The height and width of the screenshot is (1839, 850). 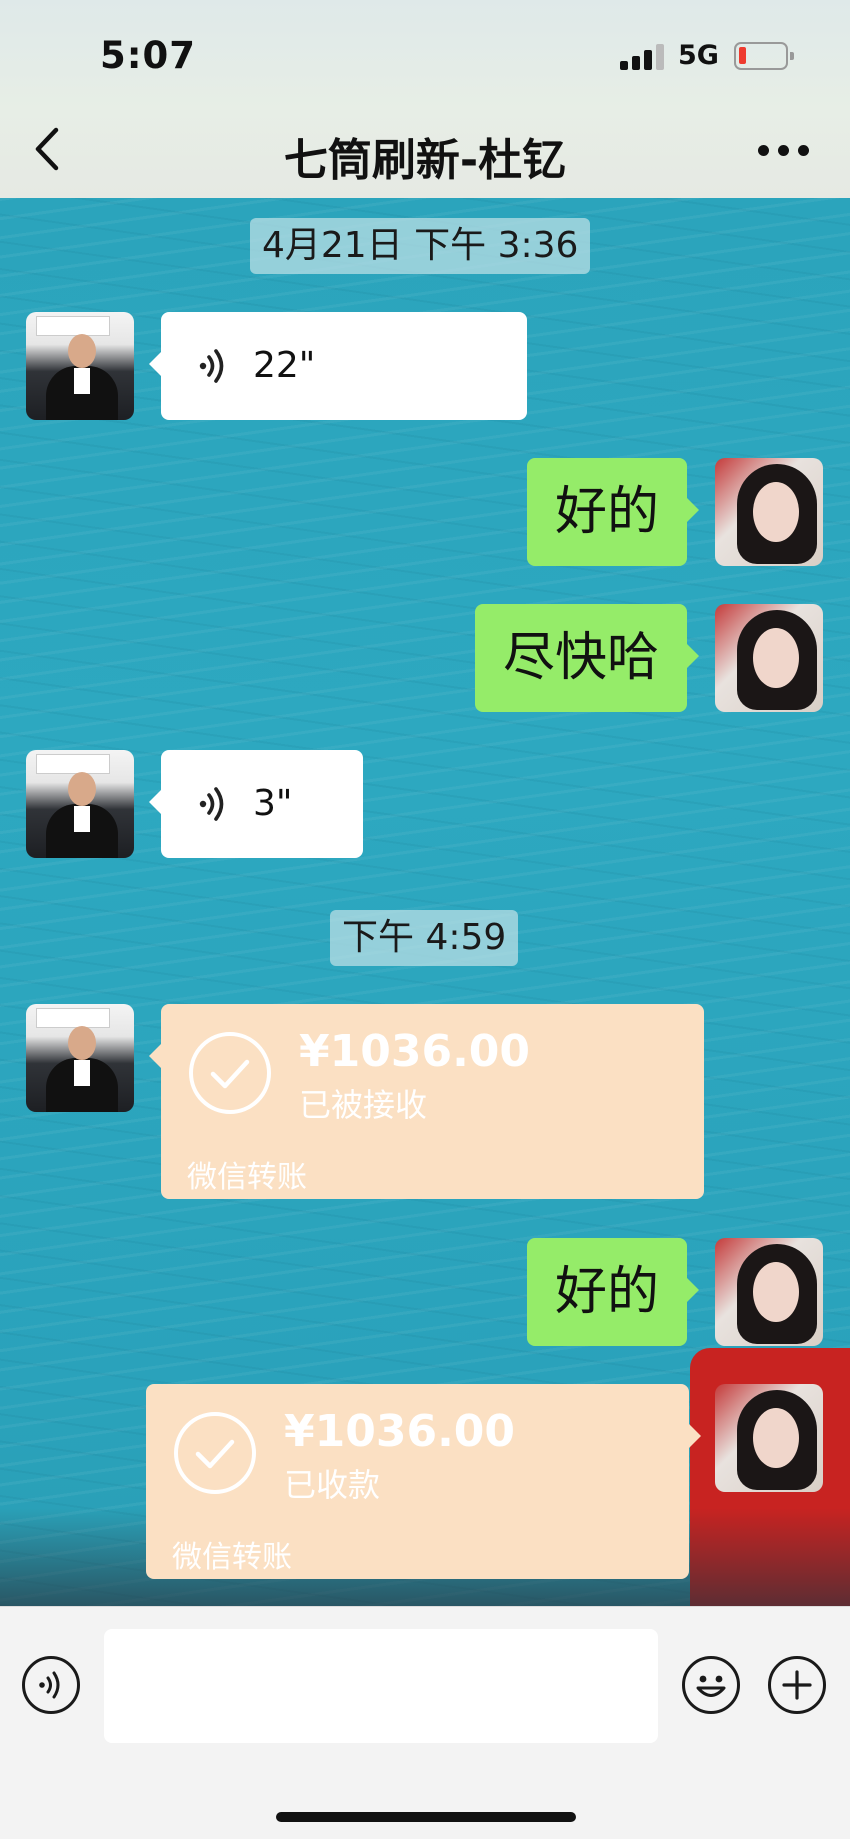 I want to click on plus-button, so click(x=797, y=1685).